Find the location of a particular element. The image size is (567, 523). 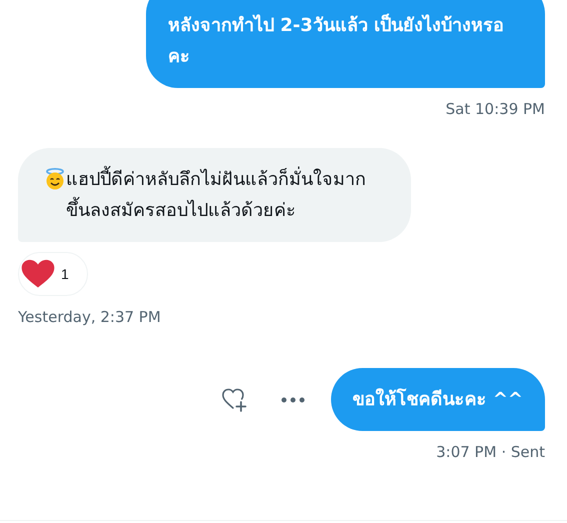

message-timestamp: Yesterday, 2:37 PM is located at coordinates (89, 317).